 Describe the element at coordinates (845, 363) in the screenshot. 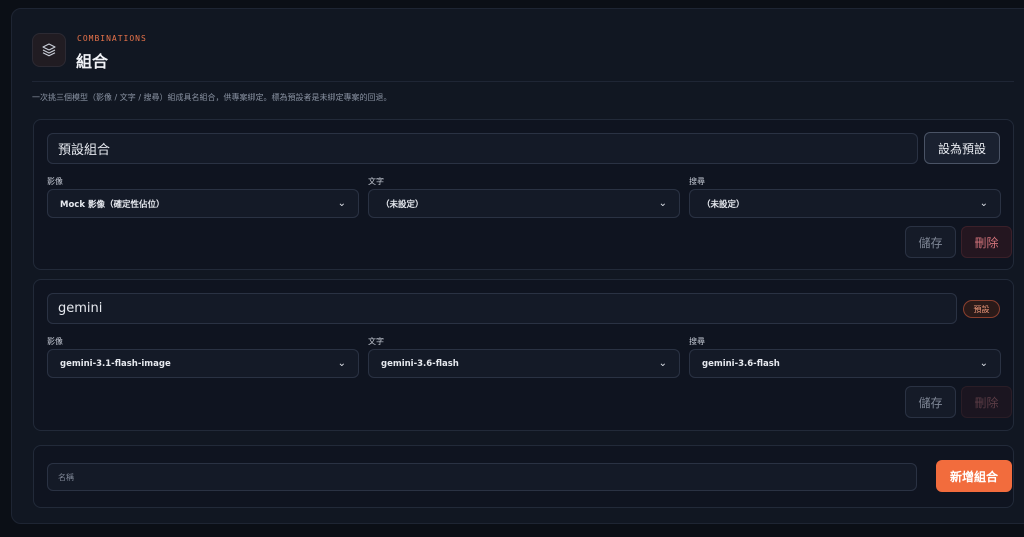

I see `search-model-select: gemini-3.6-flash ⌄` at that location.